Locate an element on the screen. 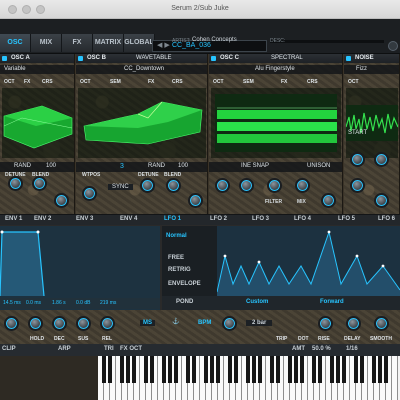 This screenshot has width=400, height=400. osc-c-snap-label: INE SNAP is located at coordinates (255, 166).